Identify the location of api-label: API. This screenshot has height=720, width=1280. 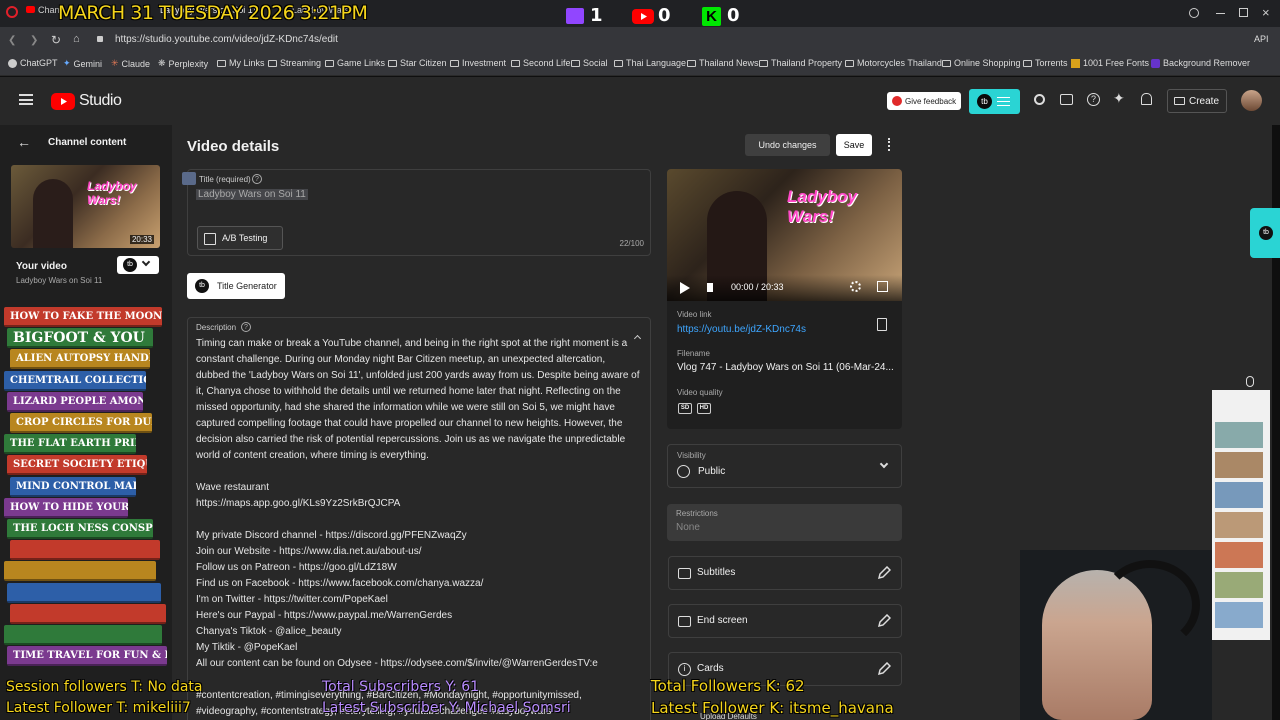
(1261, 39).